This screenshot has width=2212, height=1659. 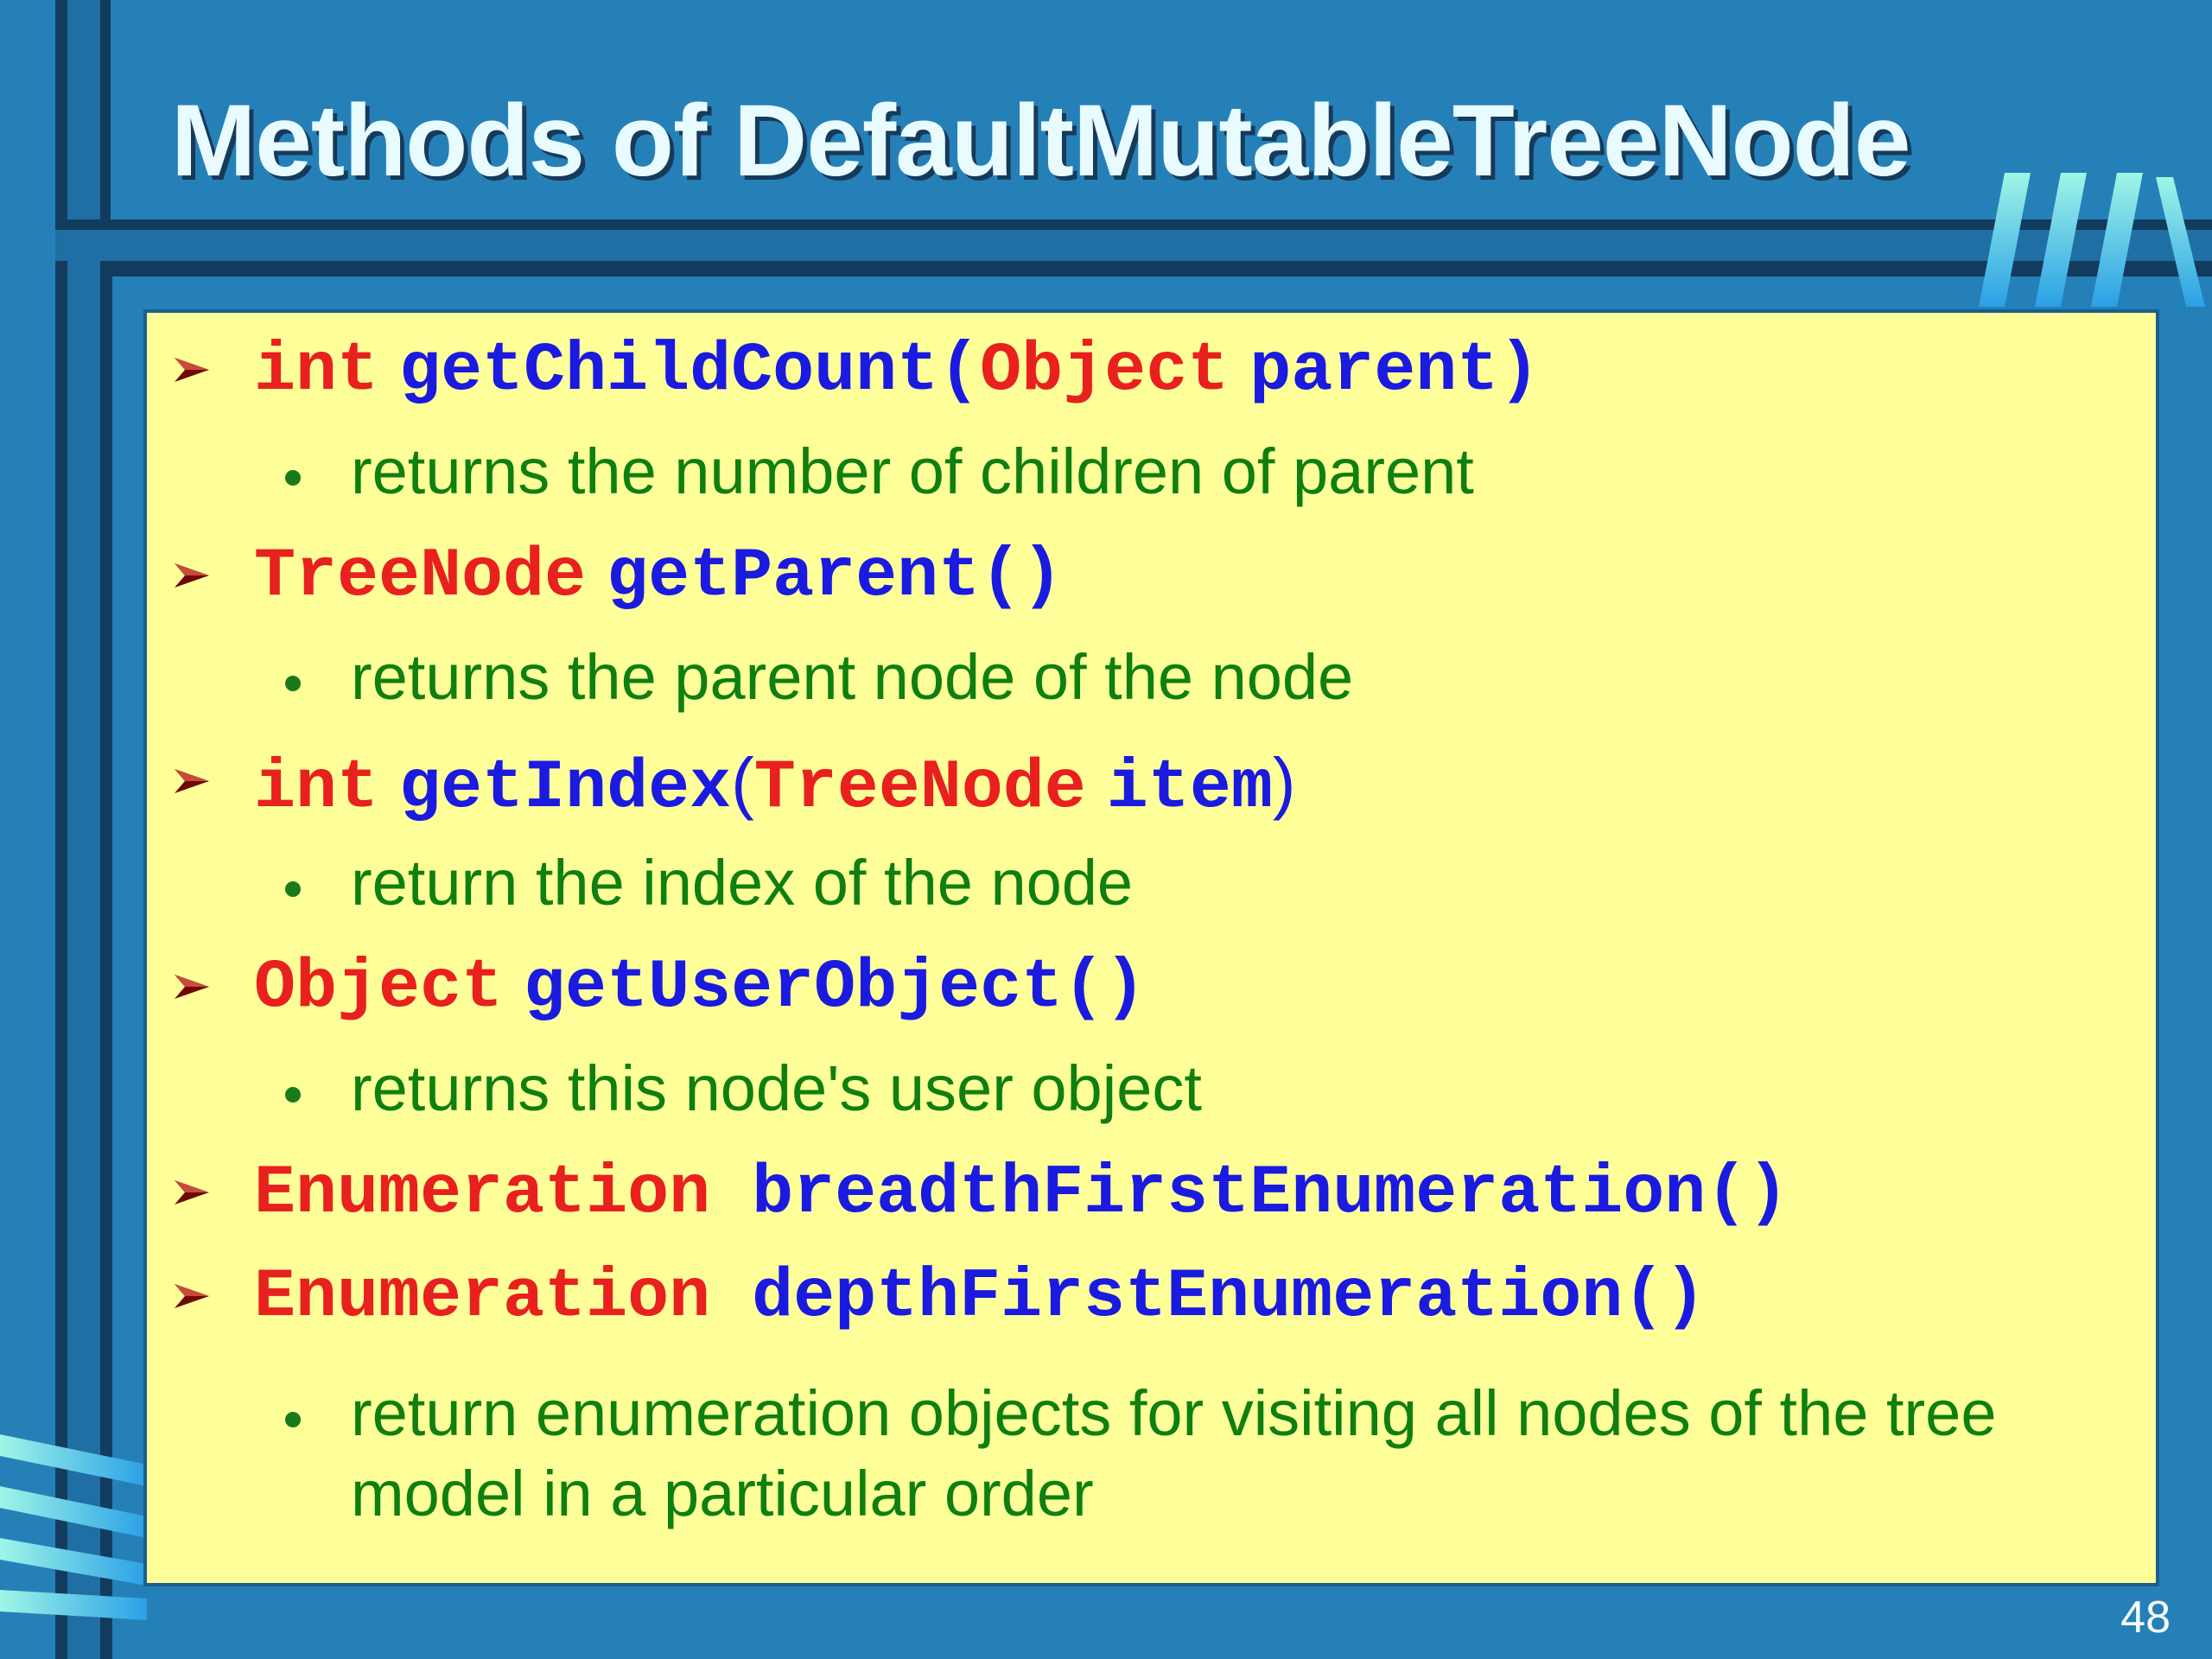 What do you see at coordinates (722, 1493) in the screenshot?
I see `description-line: model in a particular order` at bounding box center [722, 1493].